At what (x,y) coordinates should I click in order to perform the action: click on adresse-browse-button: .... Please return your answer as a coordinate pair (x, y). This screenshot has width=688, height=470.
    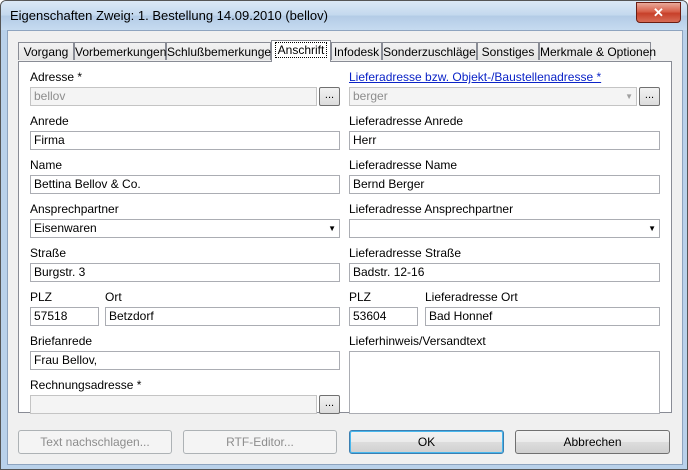
    Looking at the image, I should click on (329, 96).